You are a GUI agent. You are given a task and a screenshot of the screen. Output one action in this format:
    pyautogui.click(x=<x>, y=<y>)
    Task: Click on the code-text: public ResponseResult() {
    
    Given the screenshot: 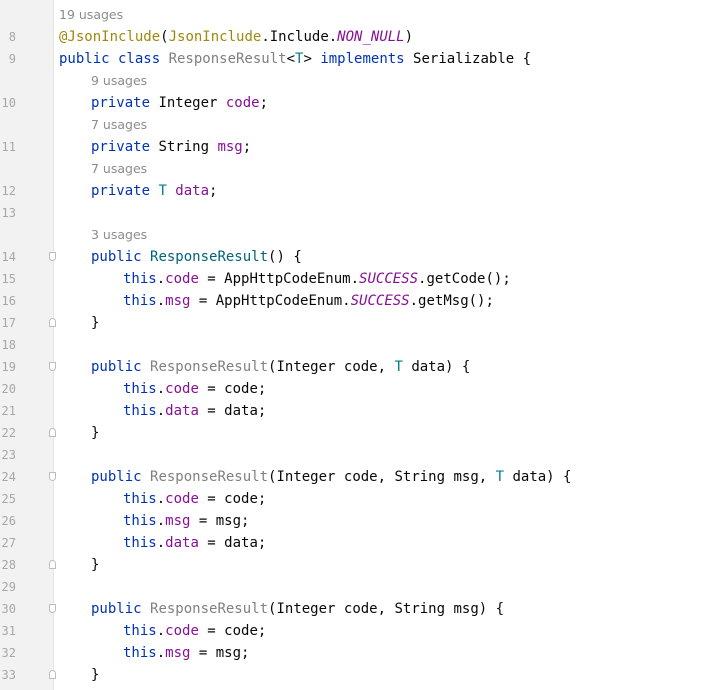 What is the action you would take?
    pyautogui.click(x=196, y=257)
    